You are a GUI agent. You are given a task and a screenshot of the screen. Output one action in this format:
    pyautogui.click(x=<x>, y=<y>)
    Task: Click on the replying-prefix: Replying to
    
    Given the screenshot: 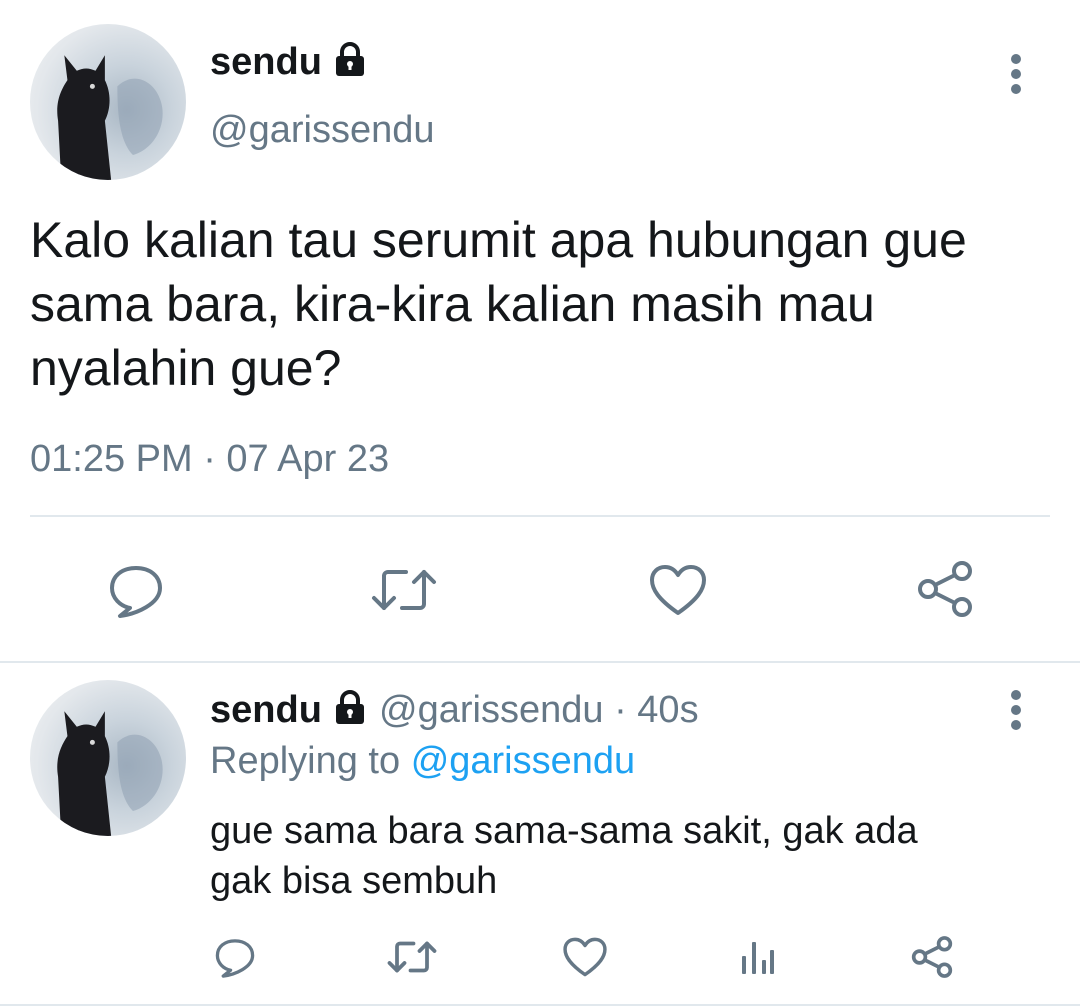 What is the action you would take?
    pyautogui.click(x=305, y=761)
    